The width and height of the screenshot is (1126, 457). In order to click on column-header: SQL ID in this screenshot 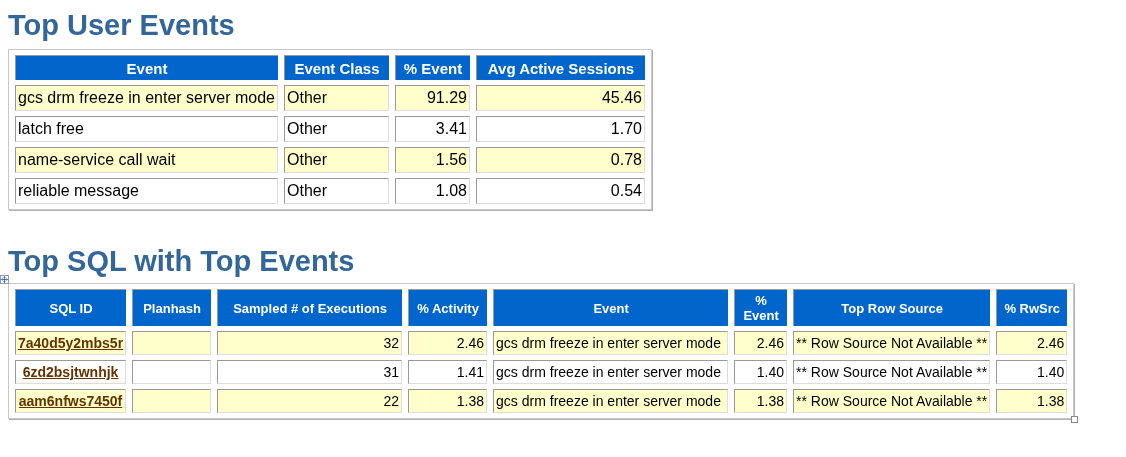, I will do `click(71, 307)`.